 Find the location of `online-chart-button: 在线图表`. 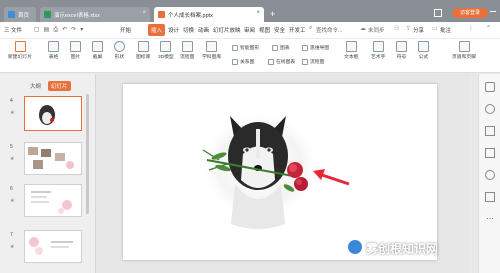

online-chart-button: 在线图表 is located at coordinates (281, 61).